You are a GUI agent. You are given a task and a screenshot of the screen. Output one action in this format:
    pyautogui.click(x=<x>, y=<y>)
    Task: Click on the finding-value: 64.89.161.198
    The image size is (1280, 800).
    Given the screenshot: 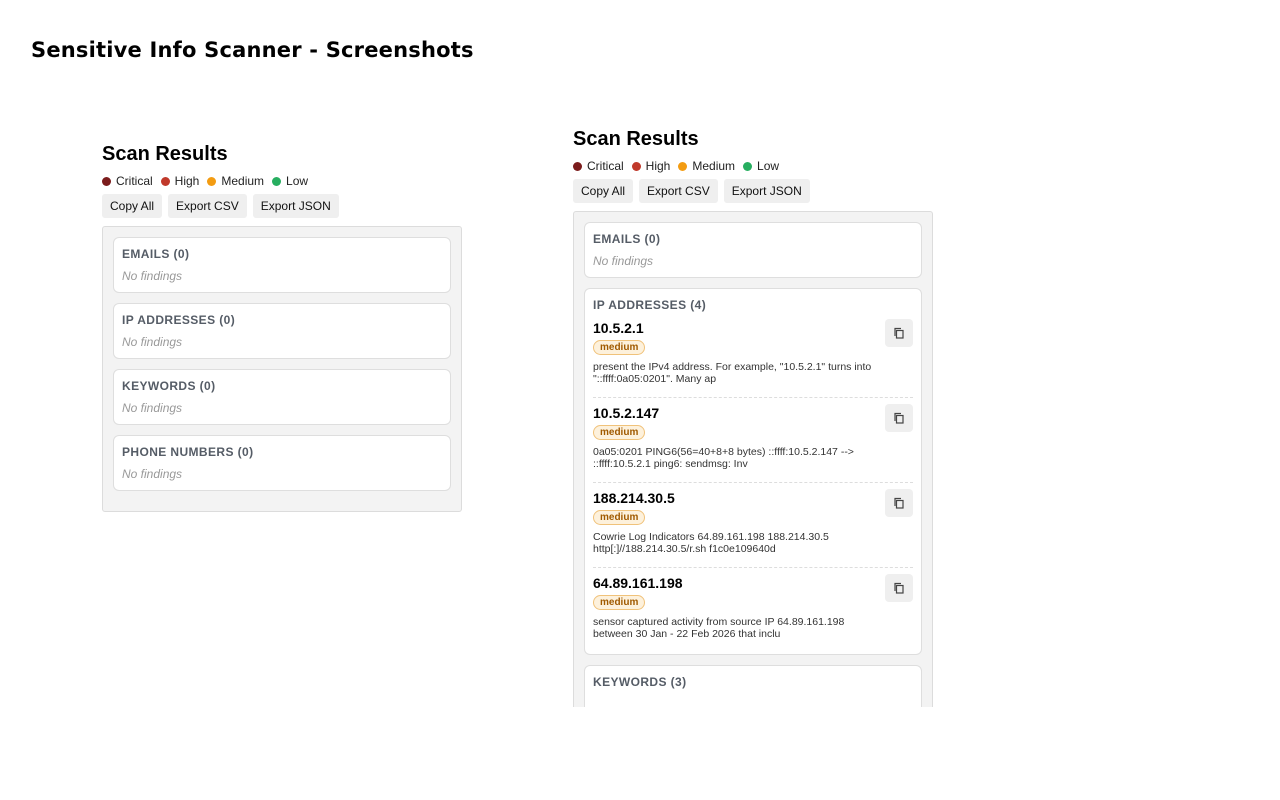 What is the action you would take?
    pyautogui.click(x=638, y=583)
    